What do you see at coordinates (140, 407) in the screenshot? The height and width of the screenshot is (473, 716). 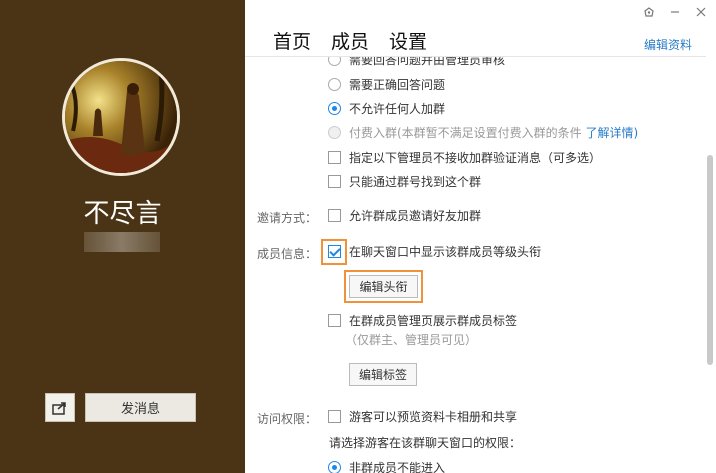 I see `send-message-button: 发消息` at bounding box center [140, 407].